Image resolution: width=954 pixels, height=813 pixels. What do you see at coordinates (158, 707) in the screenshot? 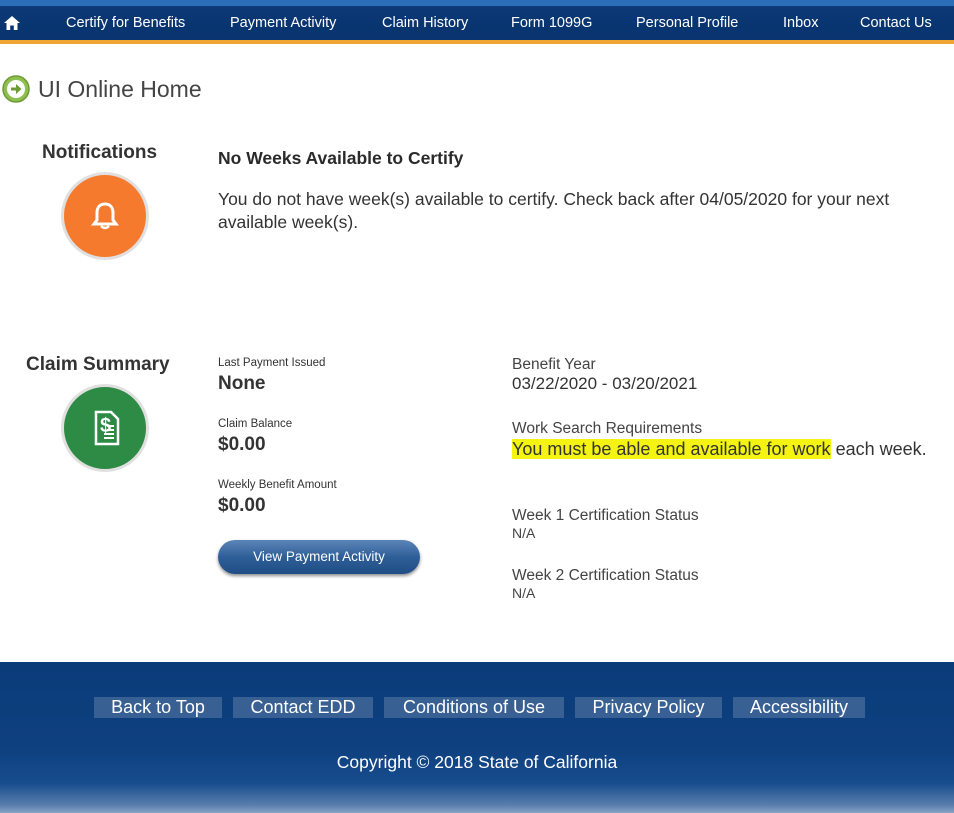
I see `footer-back-to-top: Back to Top` at bounding box center [158, 707].